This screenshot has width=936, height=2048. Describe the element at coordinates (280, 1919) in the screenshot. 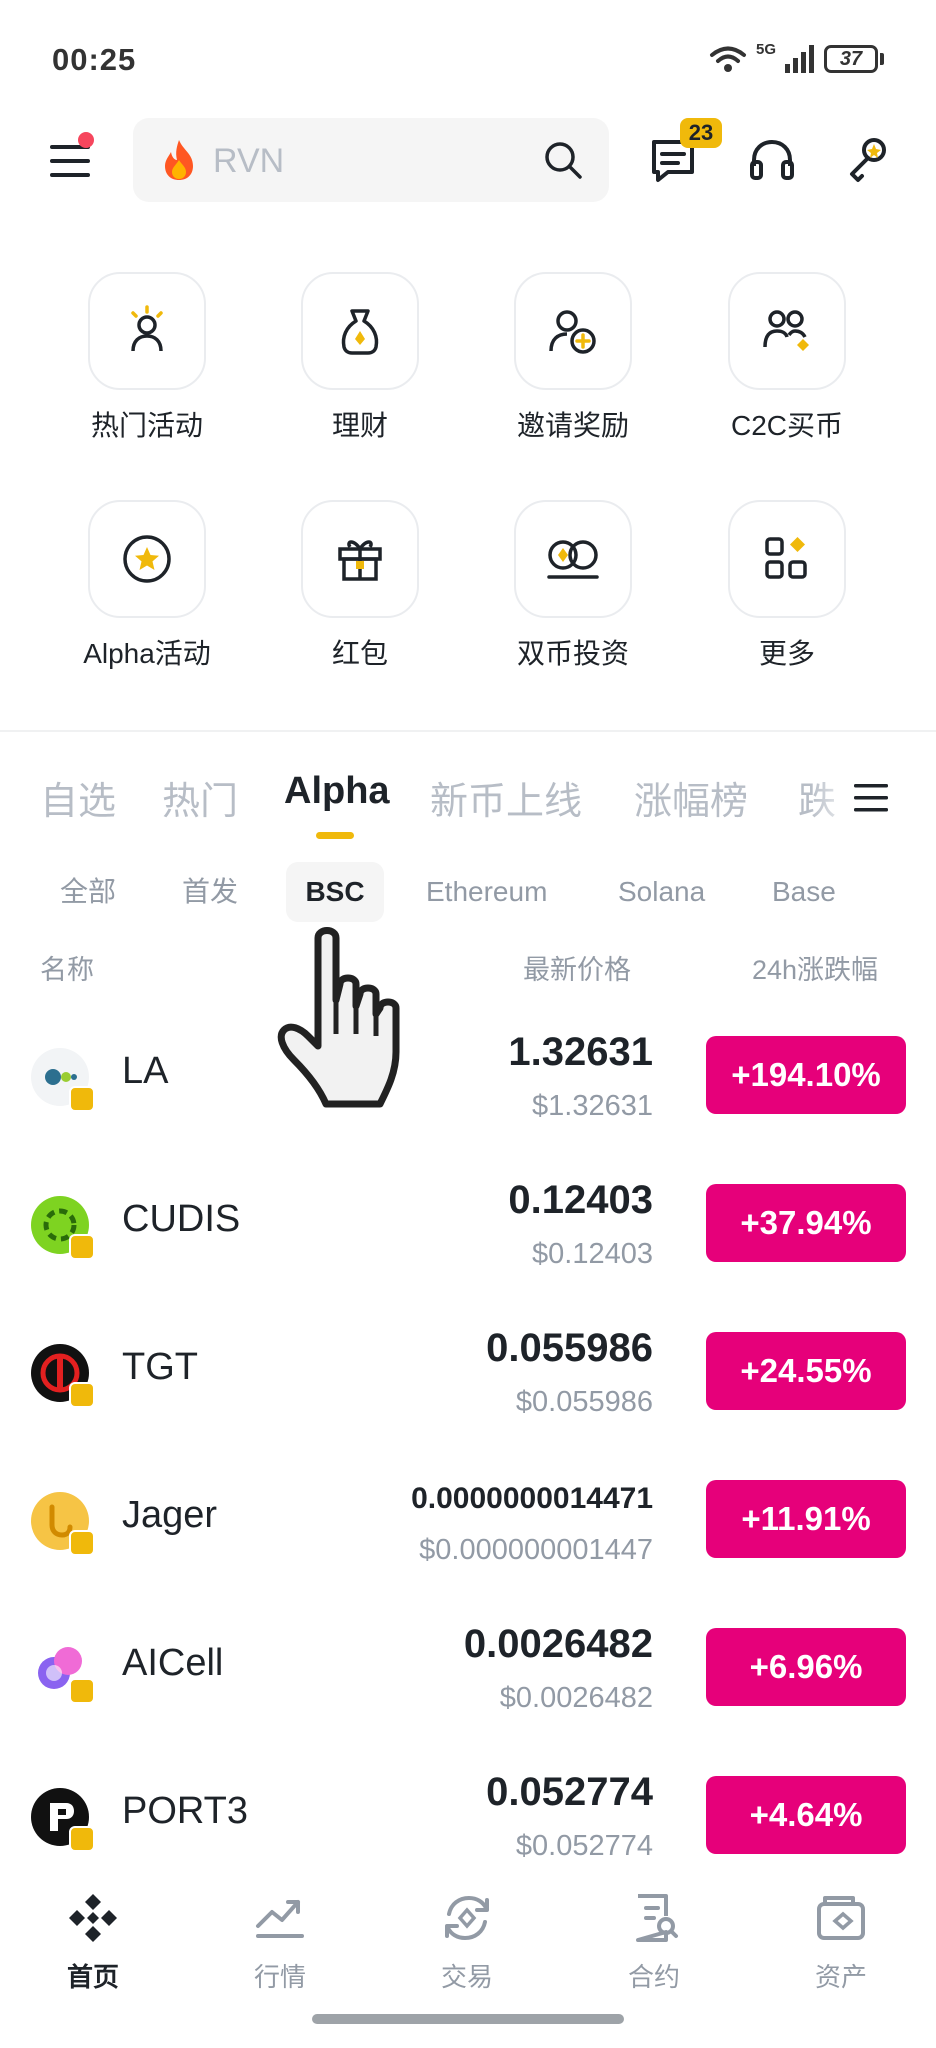

I see `markets-chart-icon` at that location.